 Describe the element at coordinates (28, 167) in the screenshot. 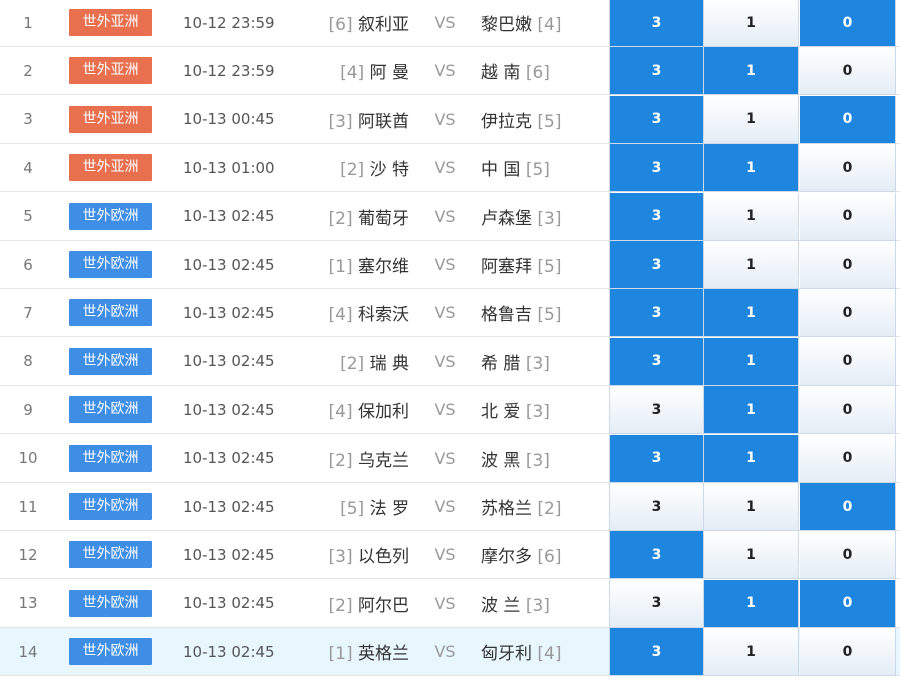

I see `match-number: 4` at that location.